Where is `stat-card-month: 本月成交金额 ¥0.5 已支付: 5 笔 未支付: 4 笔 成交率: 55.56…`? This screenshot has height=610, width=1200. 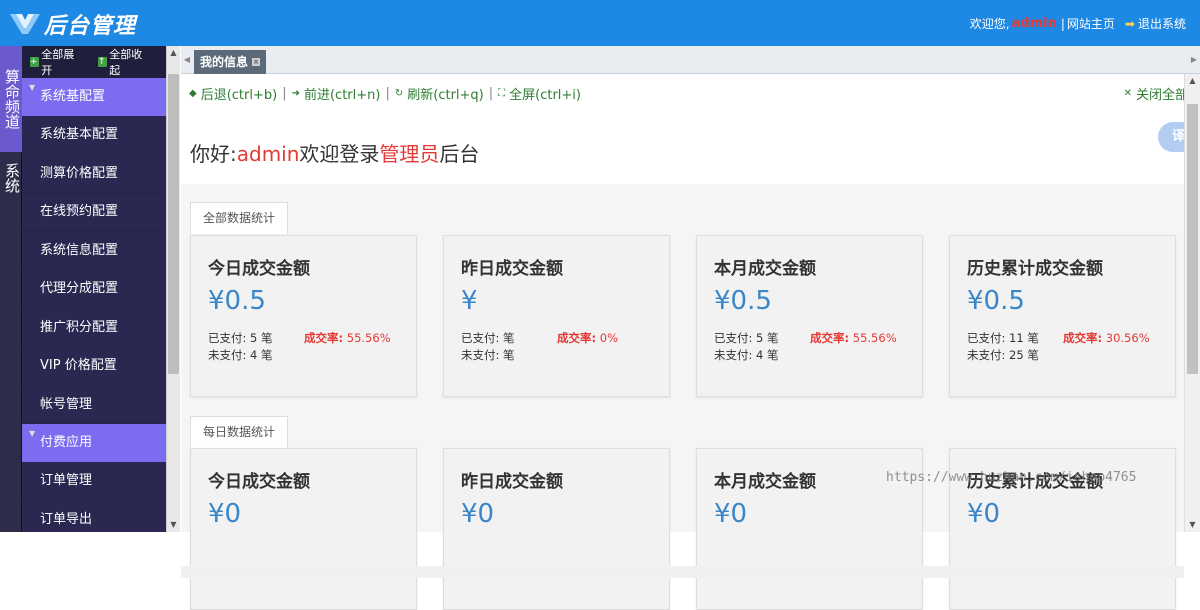 stat-card-month: 本月成交金额 ¥0.5 已支付: 5 笔 未支付: 4 笔 成交率: 55.56… is located at coordinates (809, 316).